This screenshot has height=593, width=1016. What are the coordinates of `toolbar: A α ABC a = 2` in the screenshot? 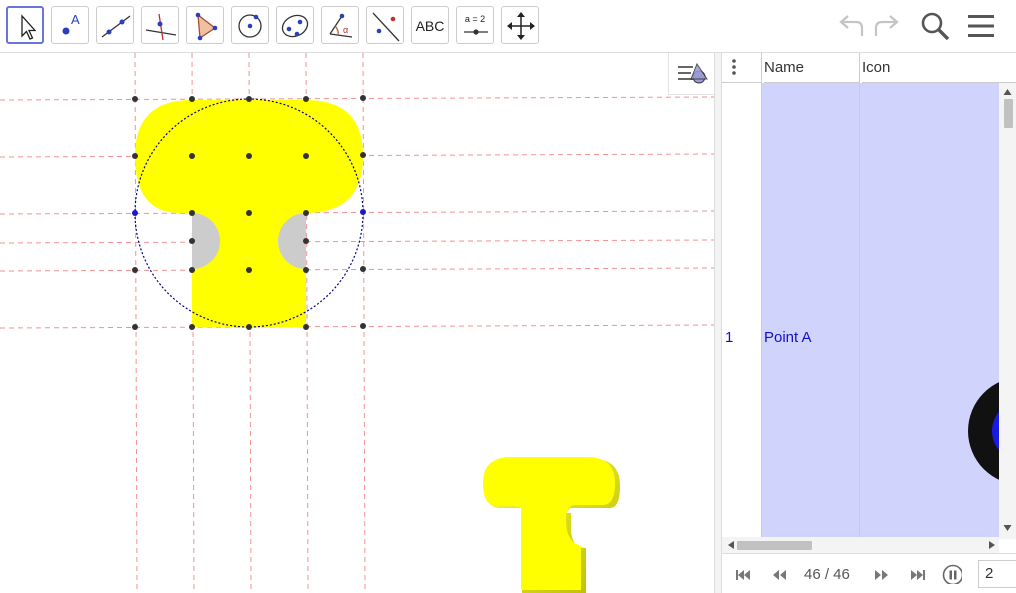 It's located at (508, 26).